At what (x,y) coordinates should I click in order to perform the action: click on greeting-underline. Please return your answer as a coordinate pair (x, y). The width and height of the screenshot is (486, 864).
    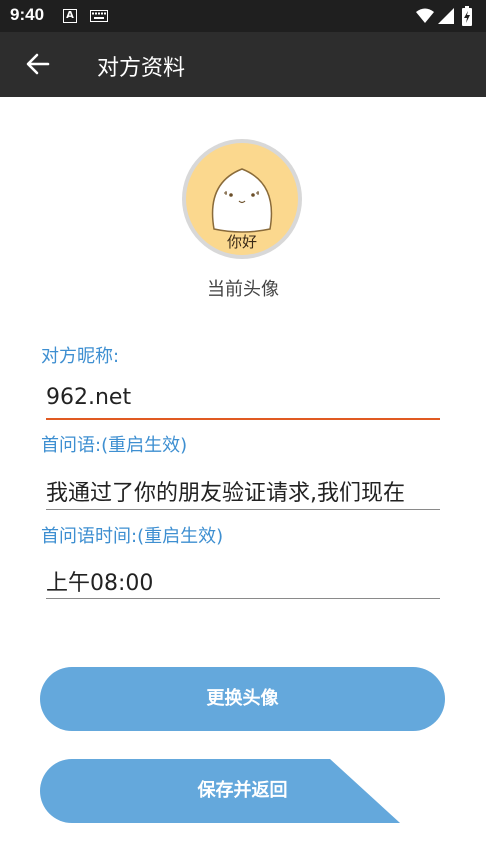
    Looking at the image, I should click on (243, 509).